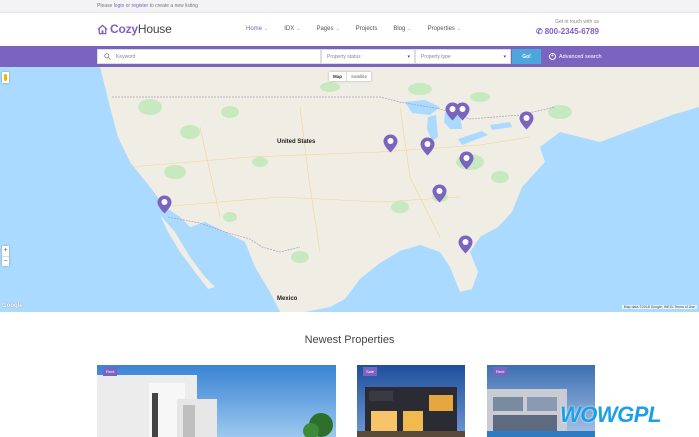  I want to click on nav-item-label: Projects, so click(366, 29).